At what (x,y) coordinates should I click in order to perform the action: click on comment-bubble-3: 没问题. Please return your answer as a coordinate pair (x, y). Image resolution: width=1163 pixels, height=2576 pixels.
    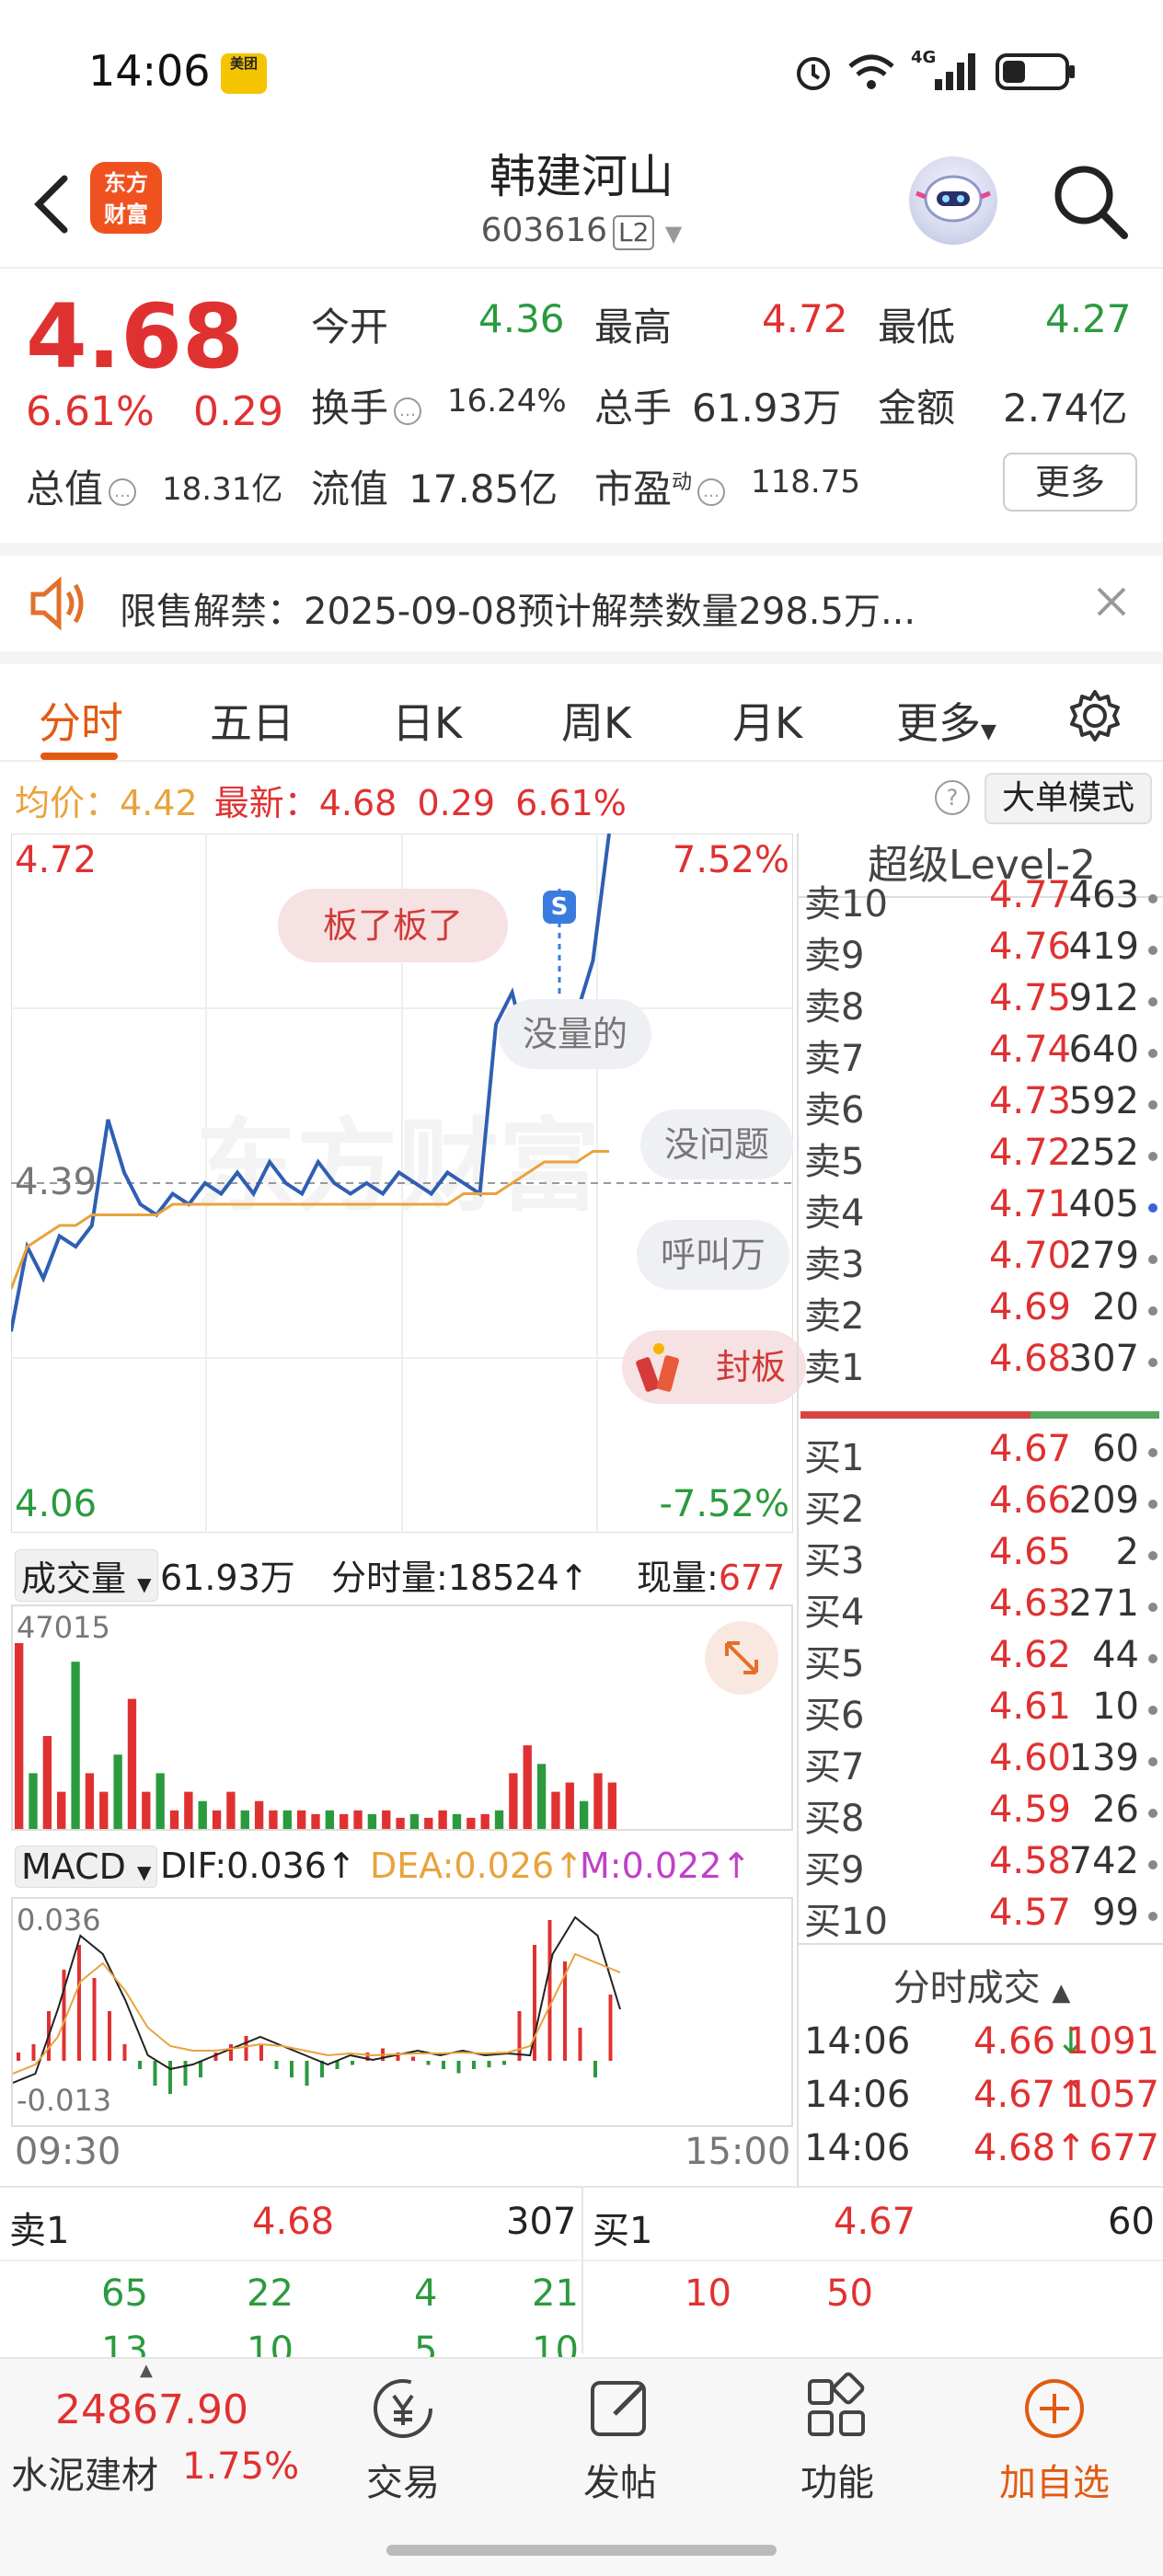
    Looking at the image, I should click on (717, 1144).